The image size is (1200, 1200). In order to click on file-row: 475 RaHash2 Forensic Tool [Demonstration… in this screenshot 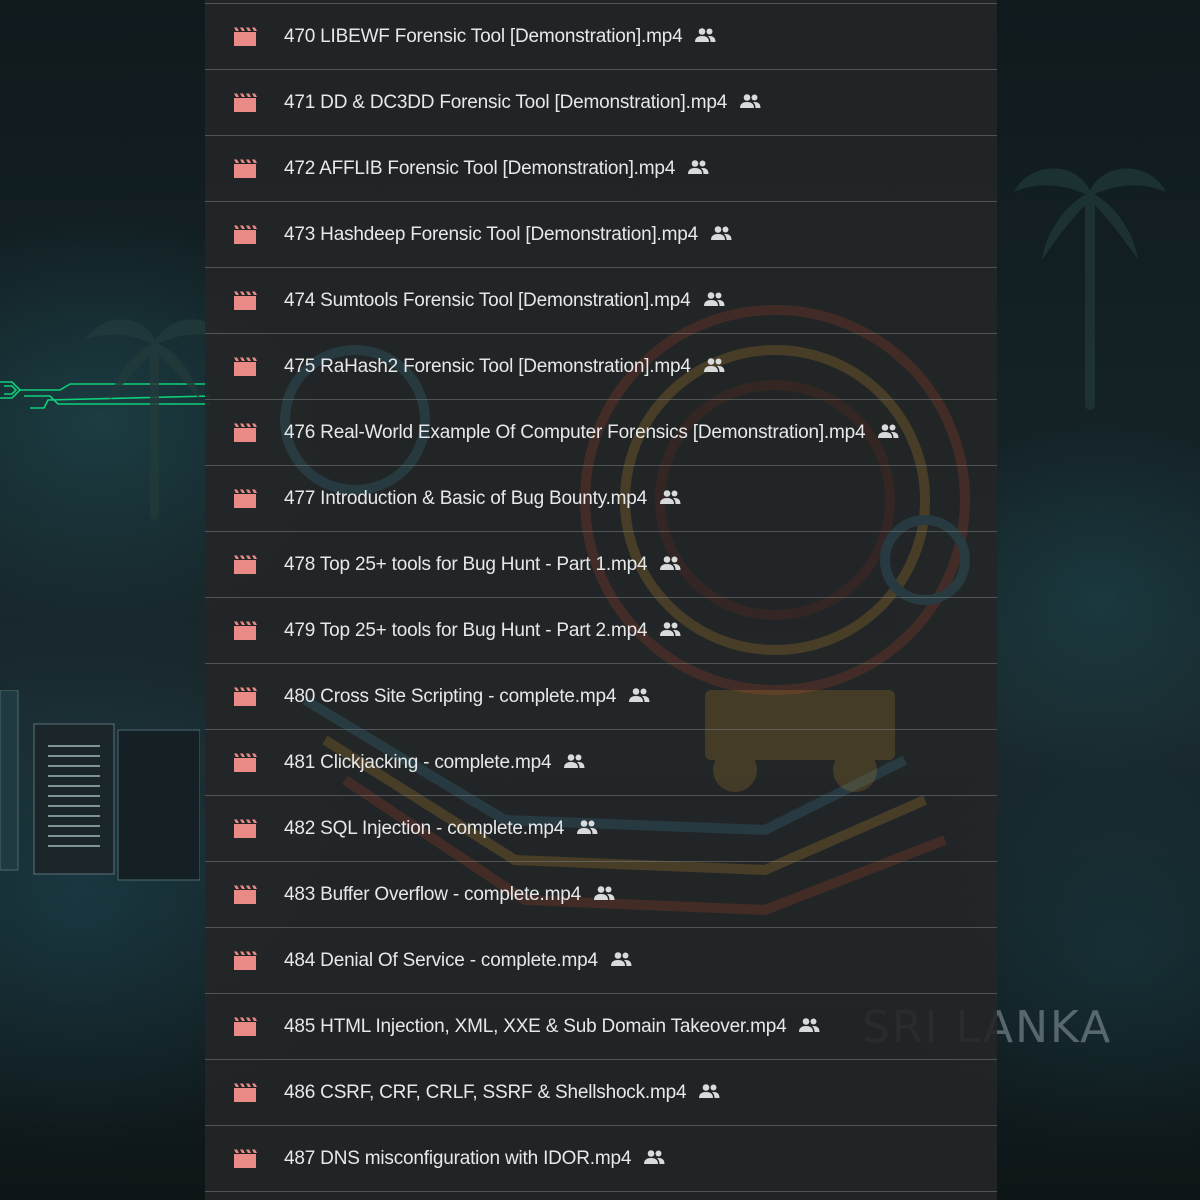, I will do `click(601, 367)`.